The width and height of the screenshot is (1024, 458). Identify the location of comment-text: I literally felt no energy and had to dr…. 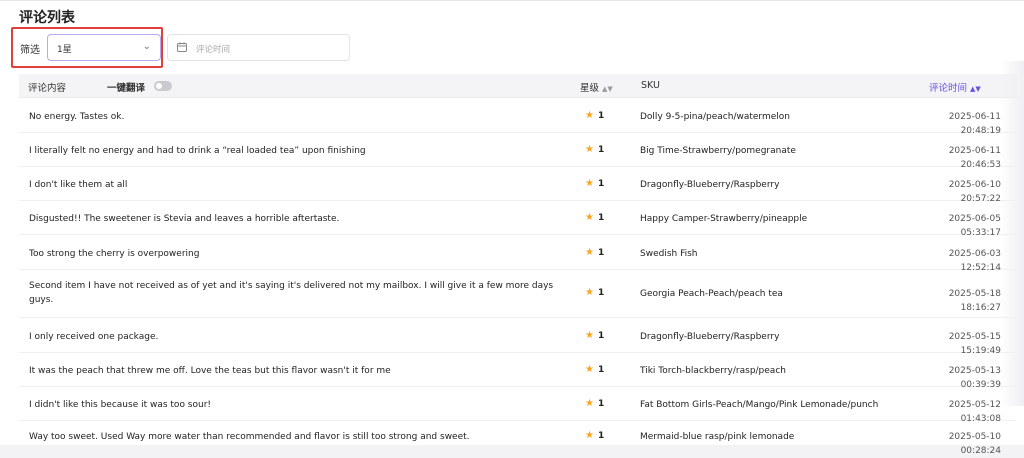
(197, 151).